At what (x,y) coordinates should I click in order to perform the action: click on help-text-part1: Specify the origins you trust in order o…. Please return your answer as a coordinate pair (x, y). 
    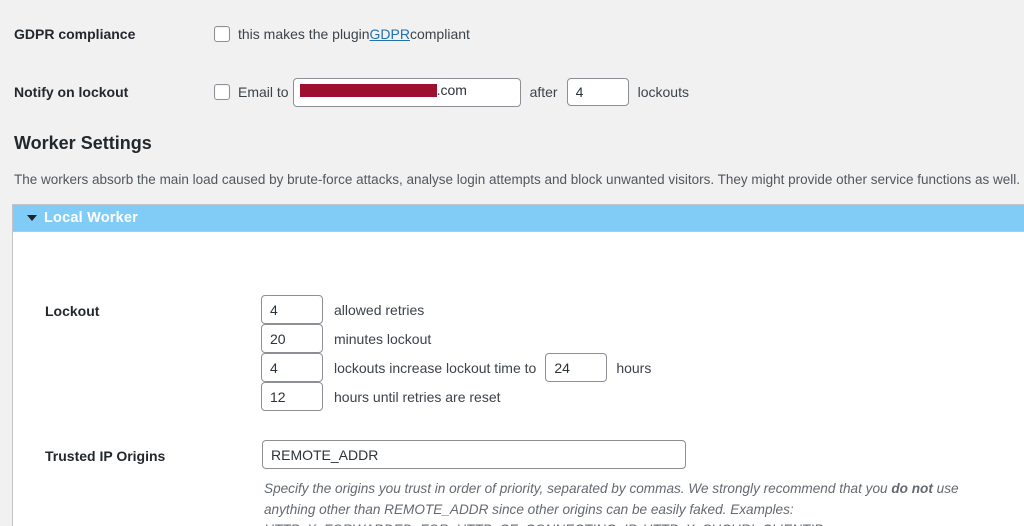
    Looking at the image, I should click on (578, 488).